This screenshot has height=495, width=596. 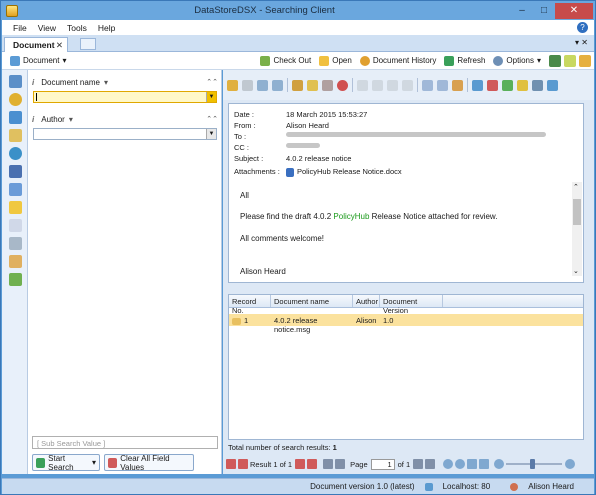 What do you see at coordinates (247, 85) in the screenshot?
I see `pencil-icon` at bounding box center [247, 85].